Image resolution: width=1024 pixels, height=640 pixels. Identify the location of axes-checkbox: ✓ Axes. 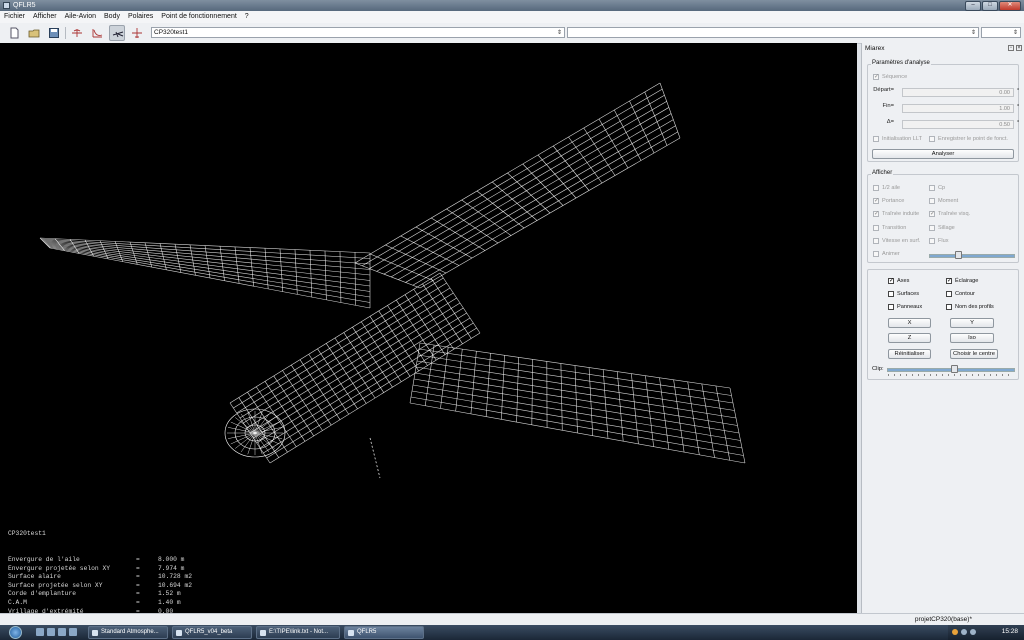
(898, 281).